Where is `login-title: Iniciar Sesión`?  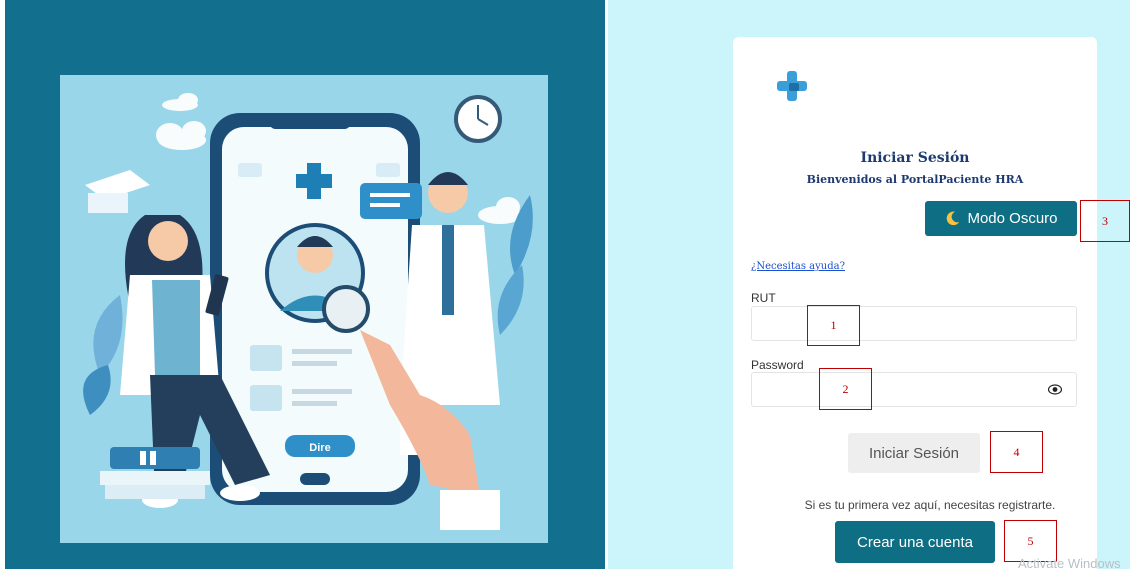
login-title: Iniciar Sesión is located at coordinates (915, 158).